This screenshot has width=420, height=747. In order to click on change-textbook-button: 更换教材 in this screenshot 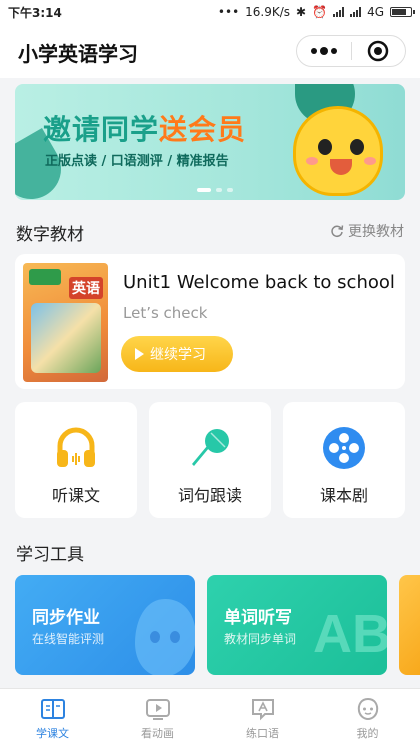, I will do `click(367, 231)`.